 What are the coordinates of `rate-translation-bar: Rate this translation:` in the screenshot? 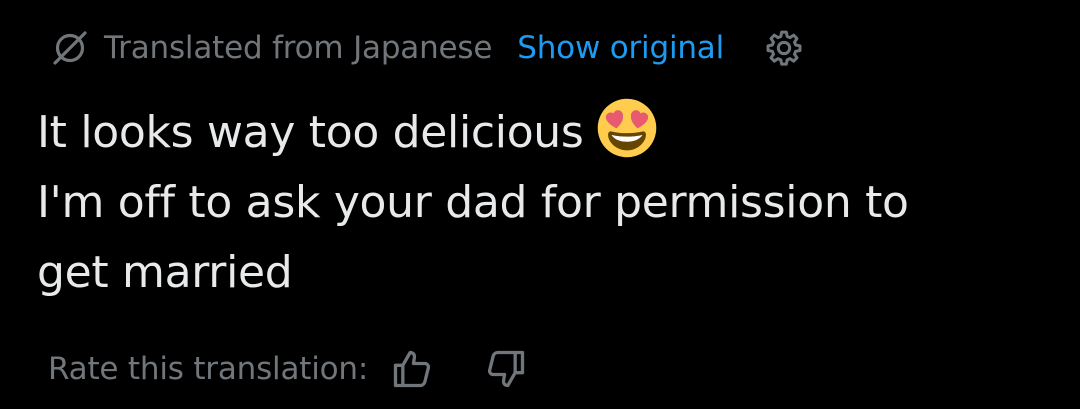 It's located at (289, 369).